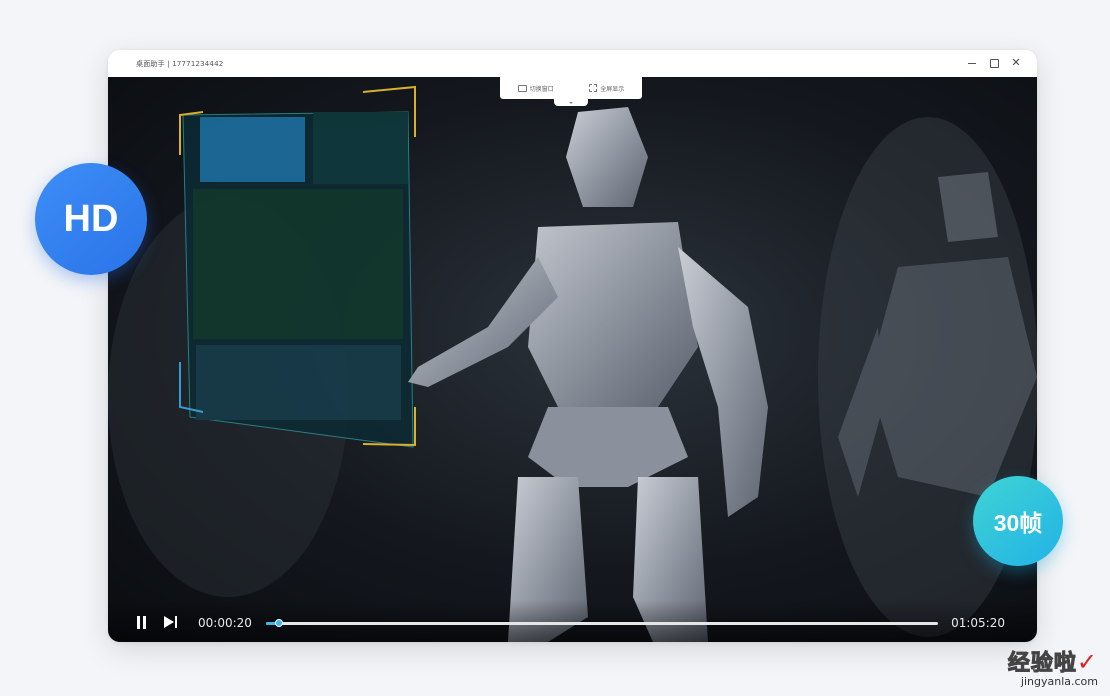 The height and width of the screenshot is (696, 1110). I want to click on pause-button, so click(141, 622).